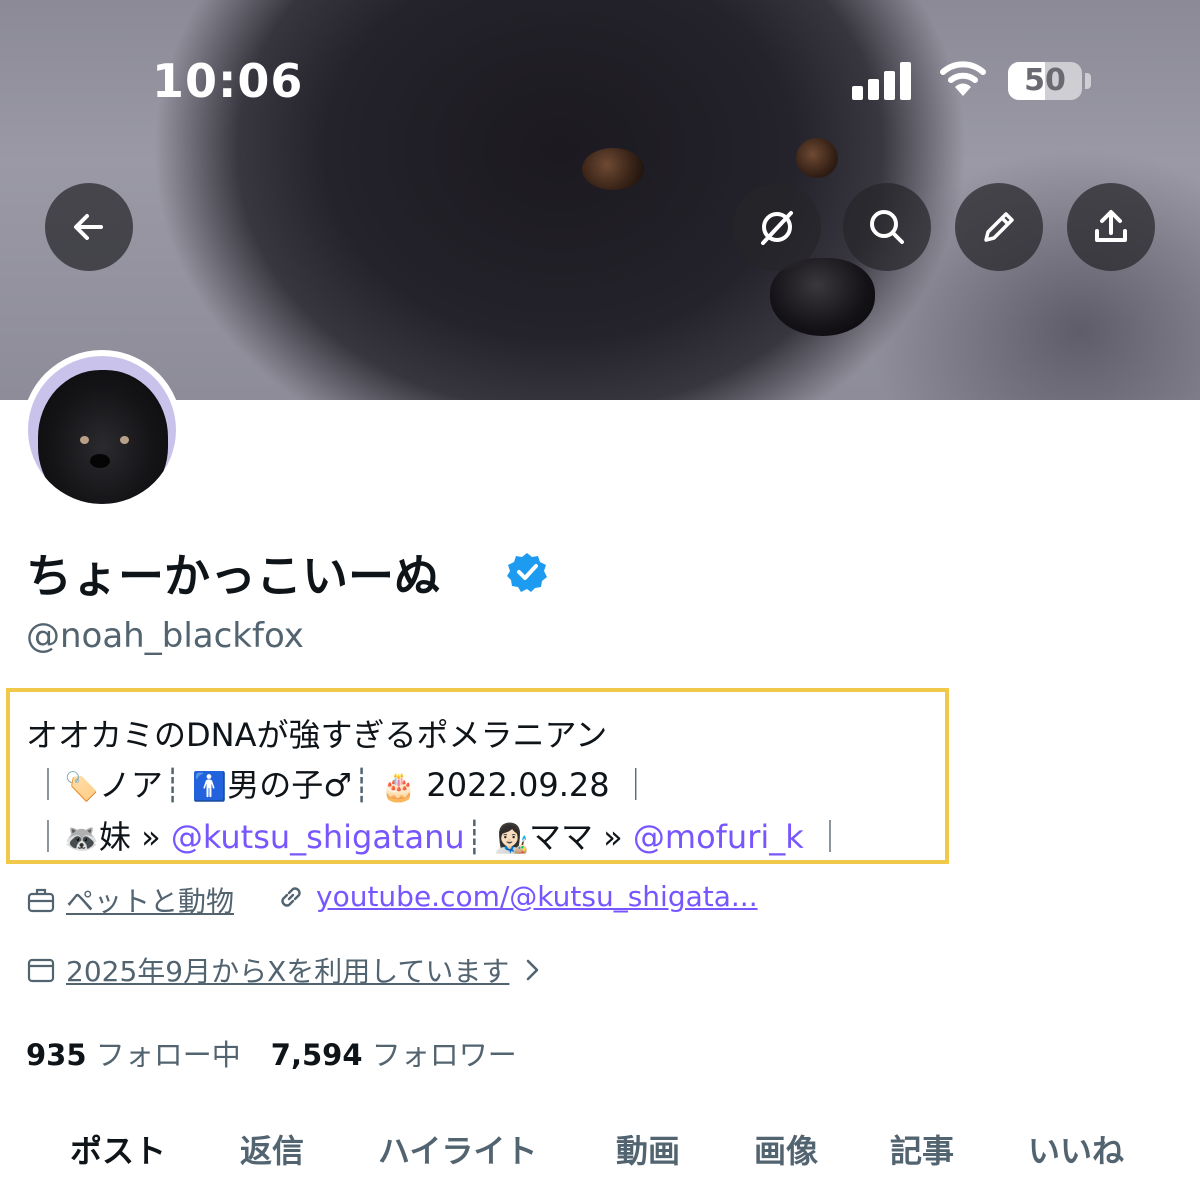  What do you see at coordinates (817, 158) in the screenshot?
I see `banner-dog-eye-right` at bounding box center [817, 158].